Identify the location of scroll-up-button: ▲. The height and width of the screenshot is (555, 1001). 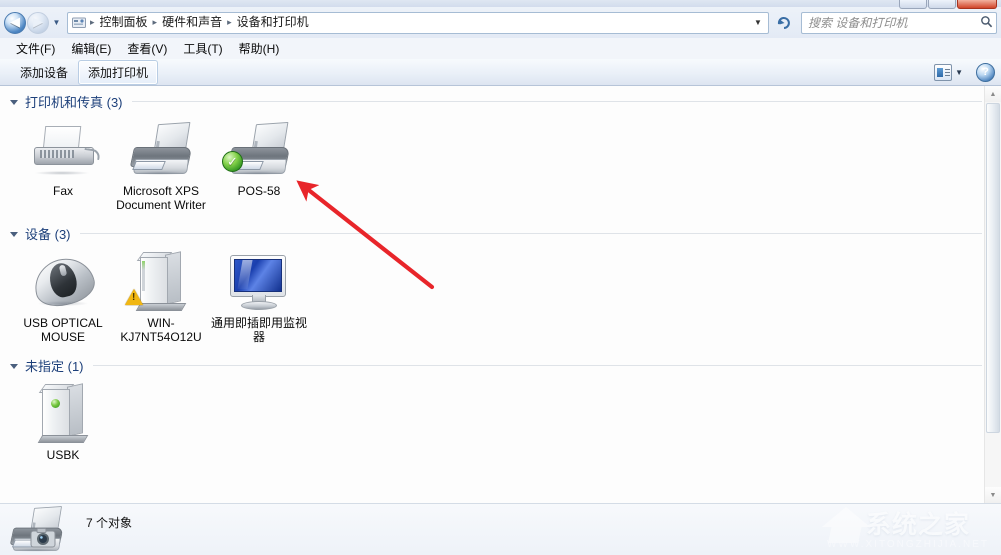
(993, 94).